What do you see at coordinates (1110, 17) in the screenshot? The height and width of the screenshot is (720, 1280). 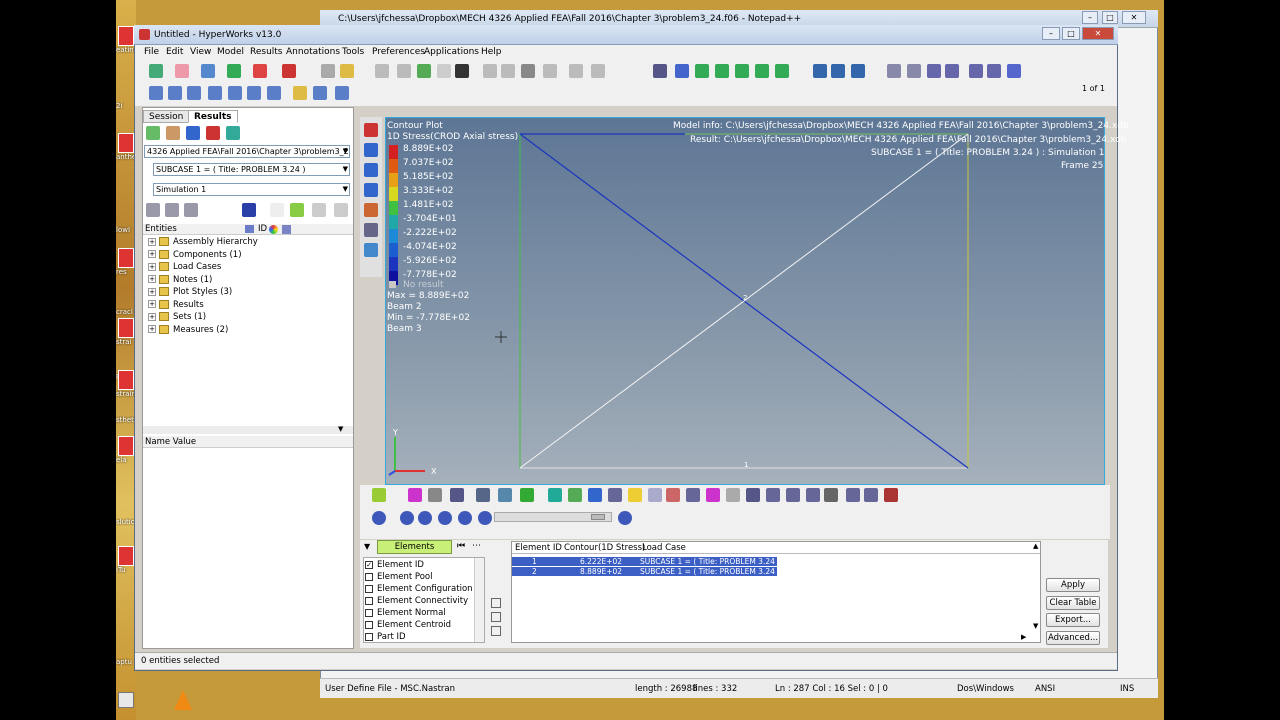 I see `notepad-maximize-button: □` at bounding box center [1110, 17].